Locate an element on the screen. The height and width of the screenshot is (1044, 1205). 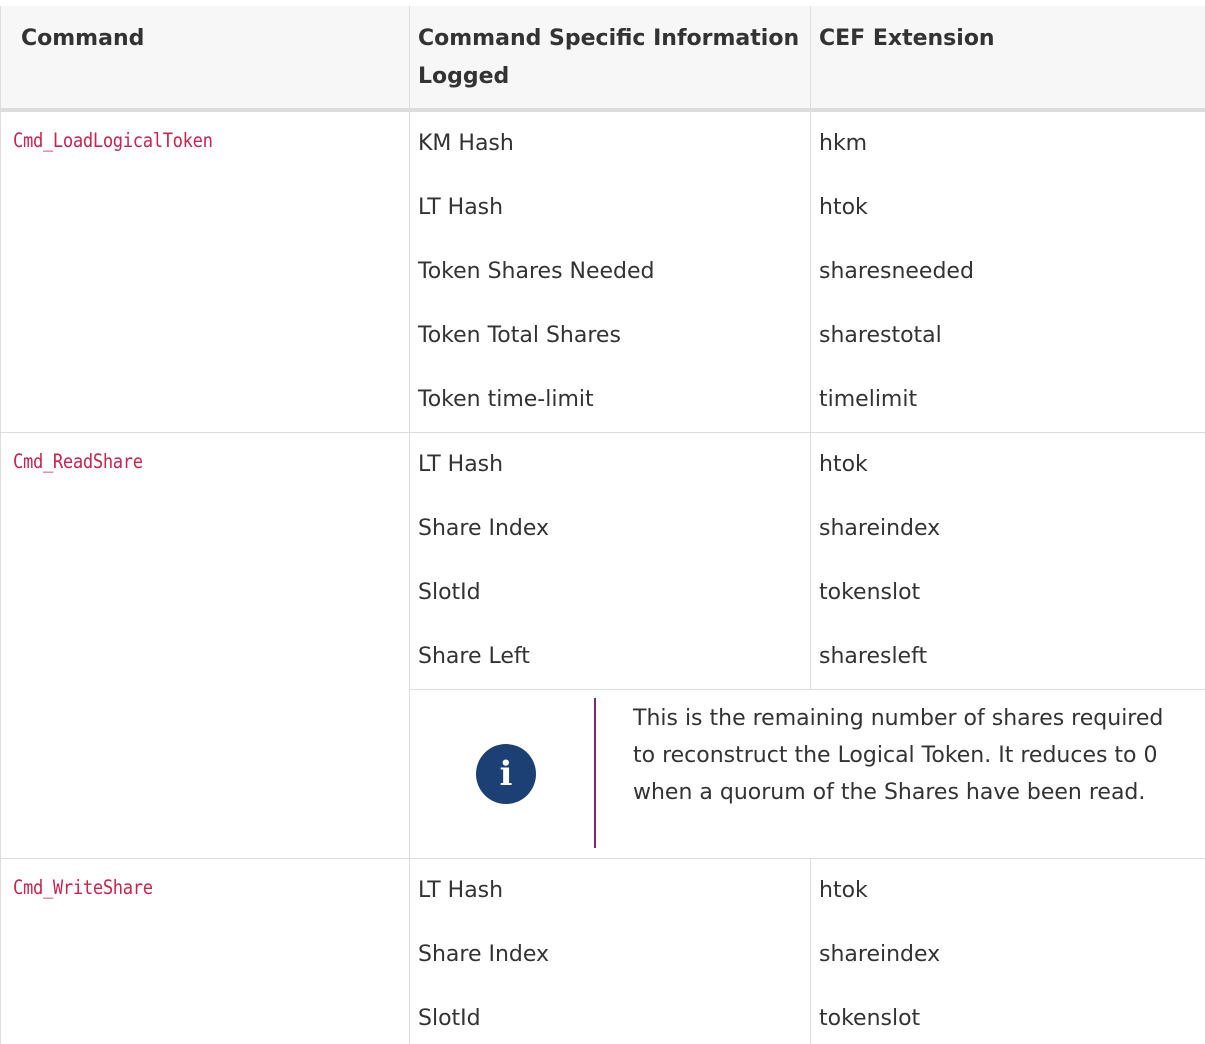
cef-cell: sharesleft is located at coordinates (1007, 657).